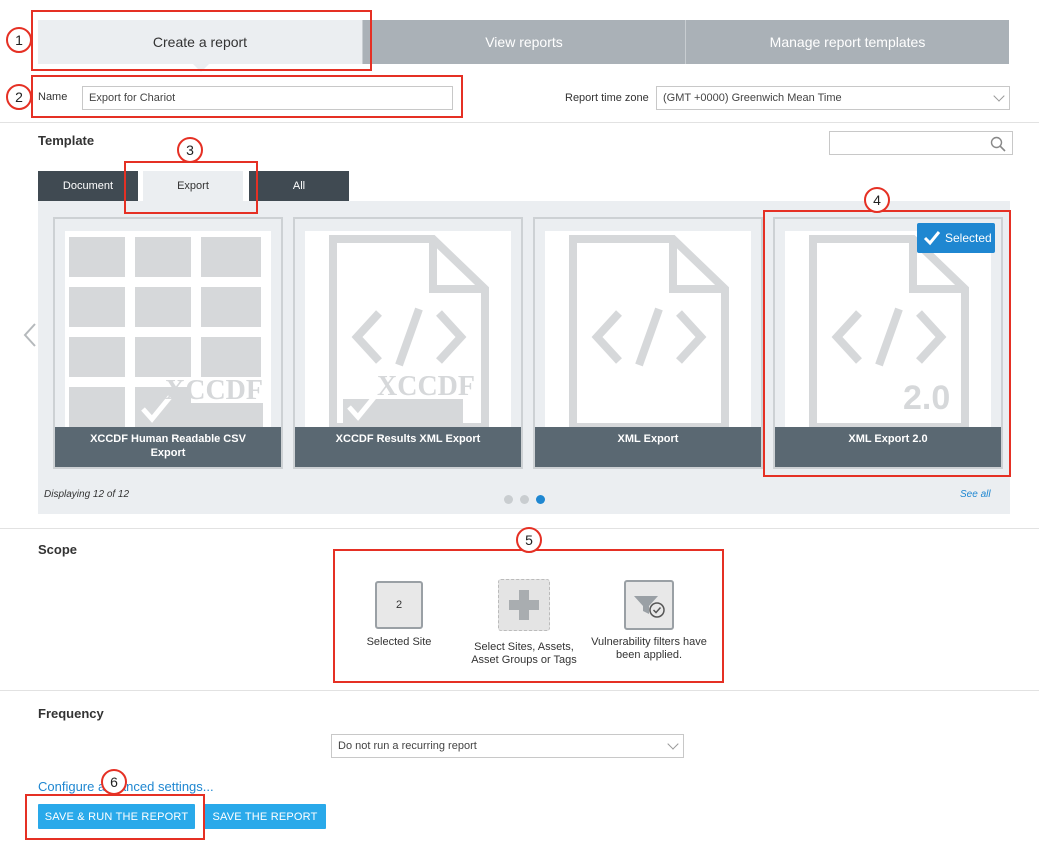  Describe the element at coordinates (58, 549) in the screenshot. I see `scope-title: Scope` at that location.